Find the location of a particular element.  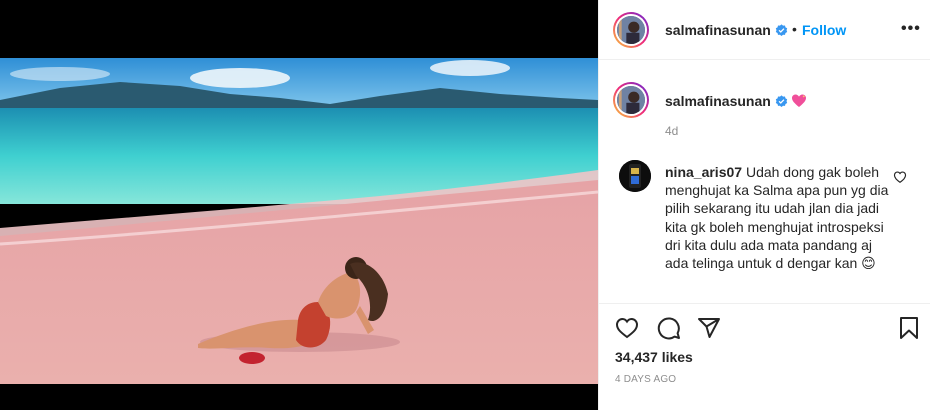

author-username: salmafinasunan is located at coordinates (726, 30).